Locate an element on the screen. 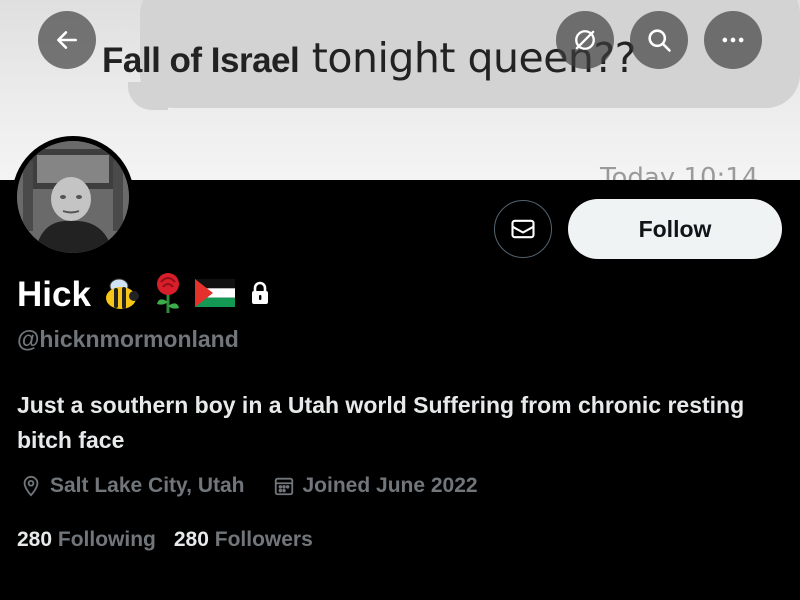 The width and height of the screenshot is (800, 600). profile-meta: Salt Lake City, Utah Joined June 2022 is located at coordinates (263, 486).